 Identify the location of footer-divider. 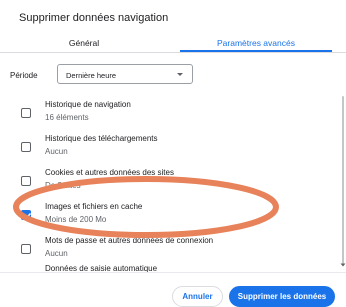
(173, 272).